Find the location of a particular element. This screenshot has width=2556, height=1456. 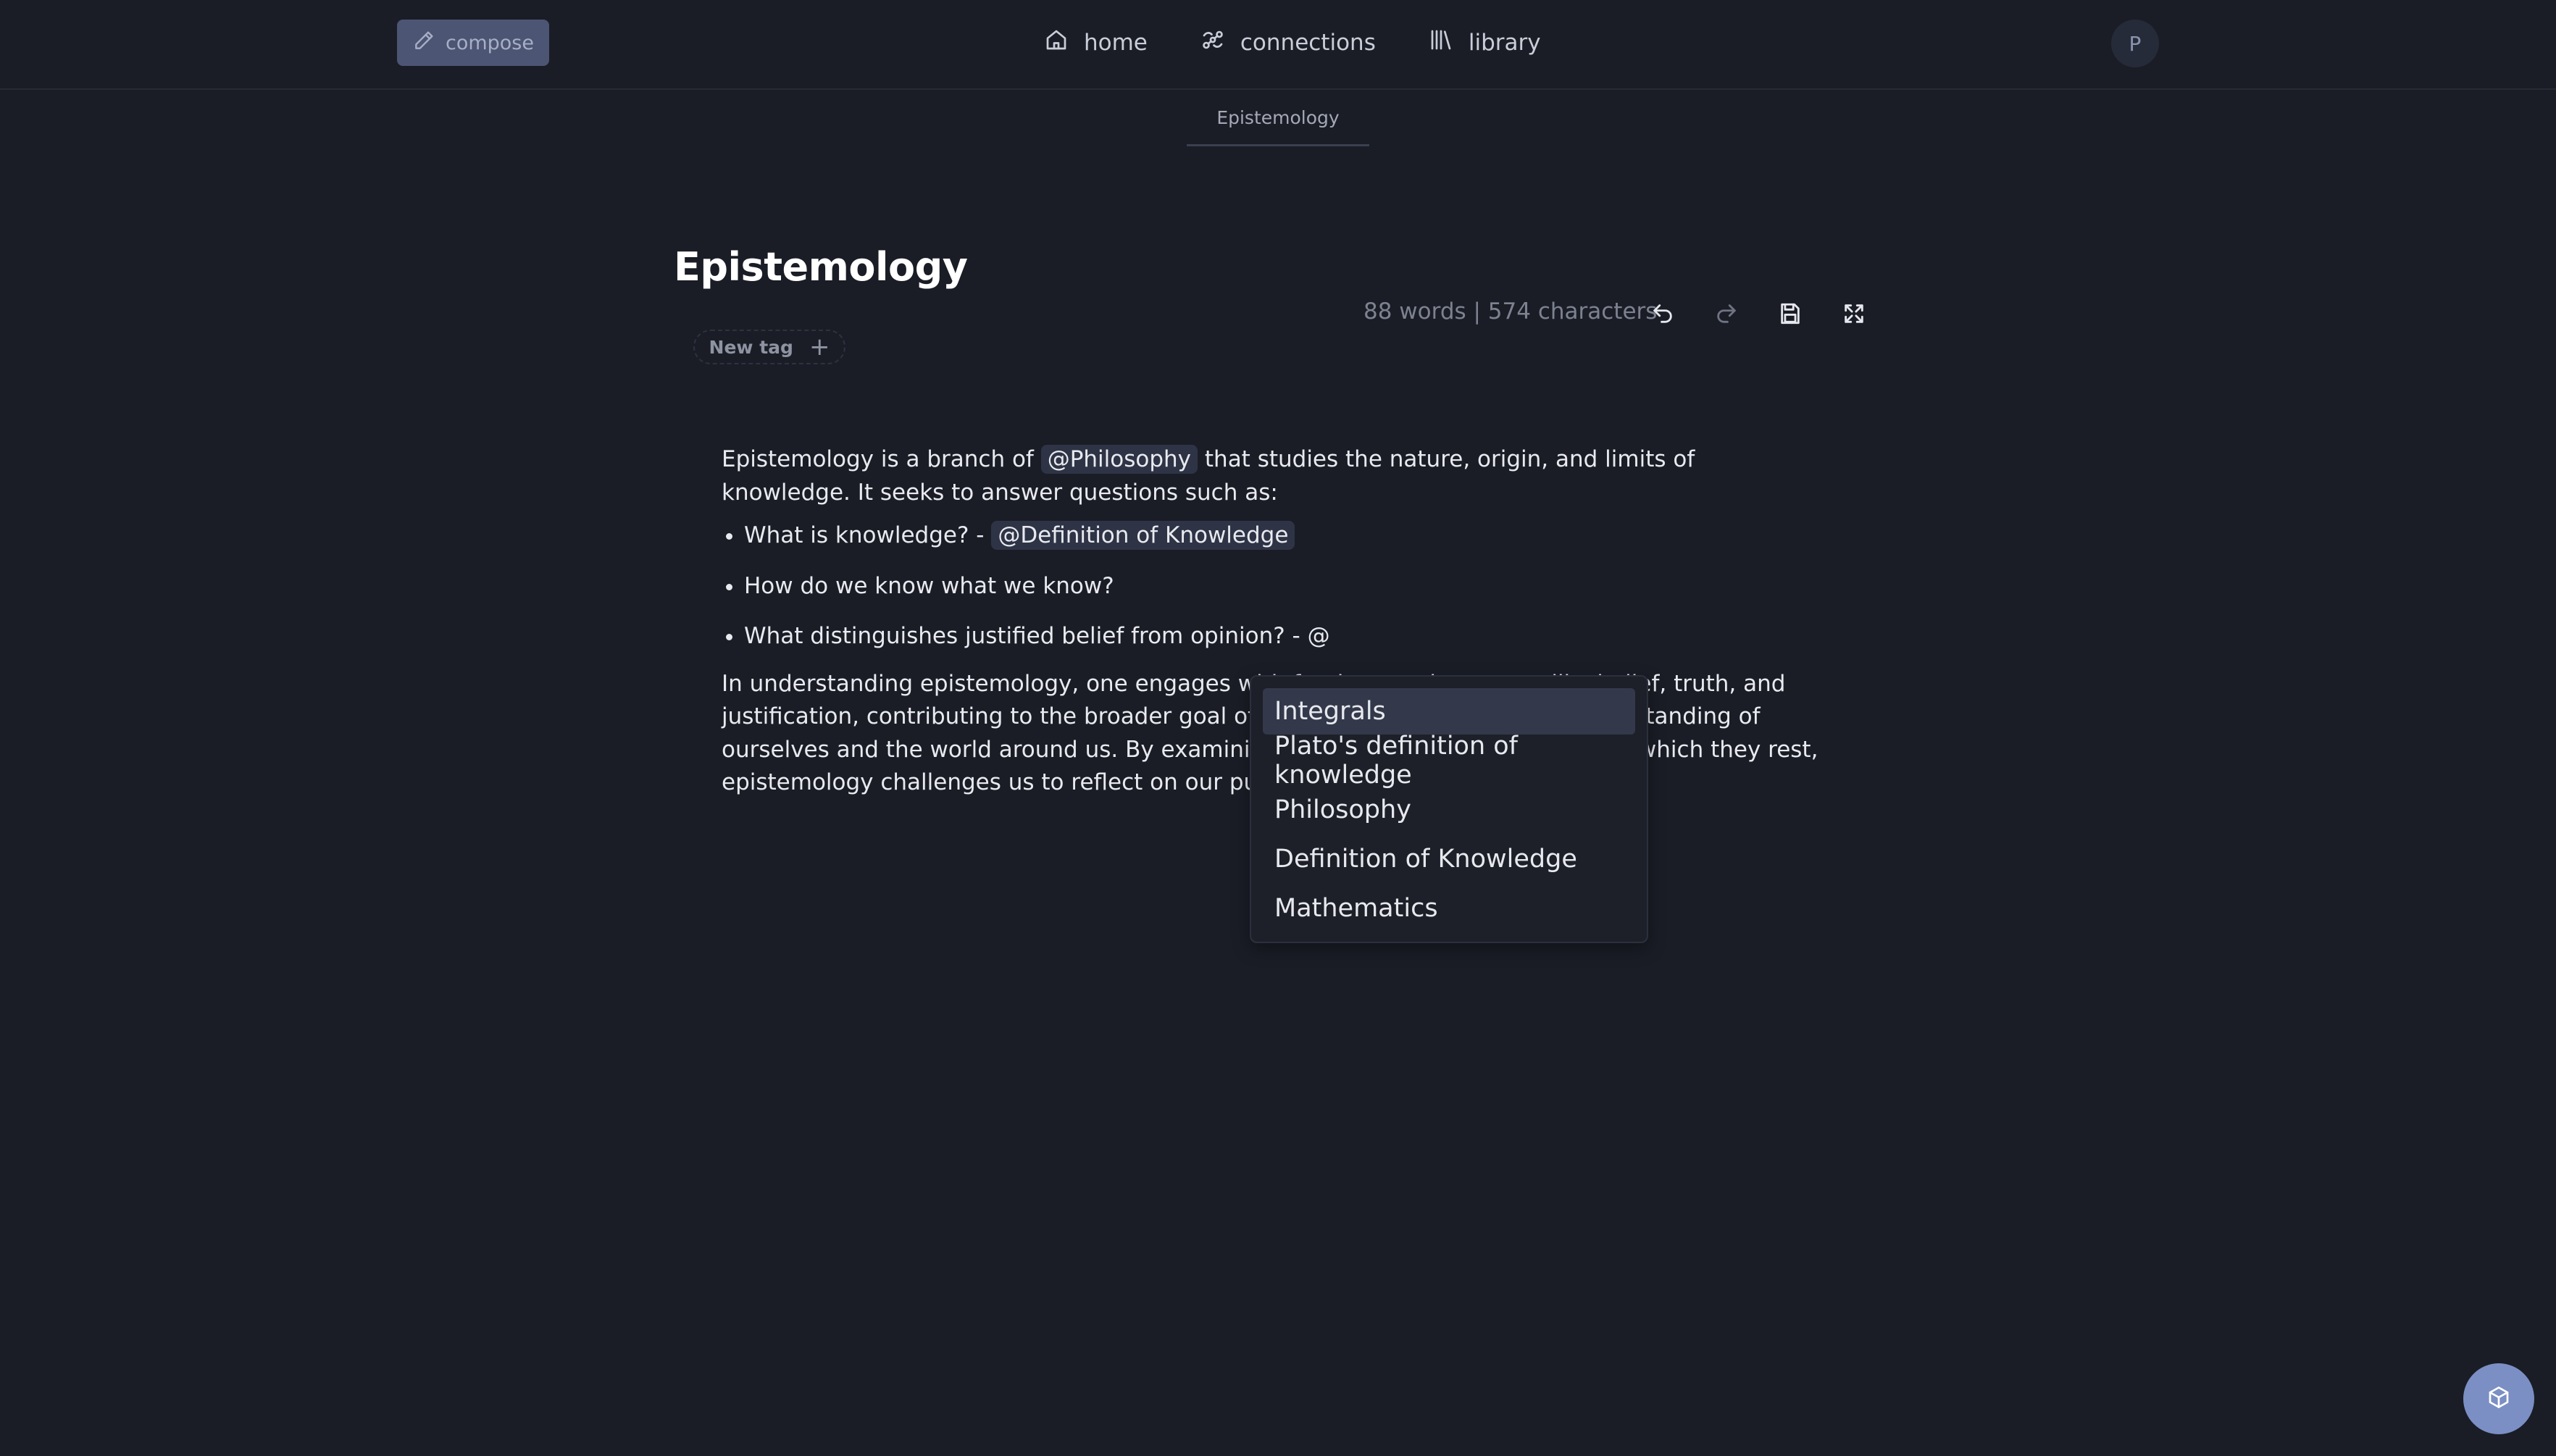

list-item: How do we know what we know? is located at coordinates (1287, 586).